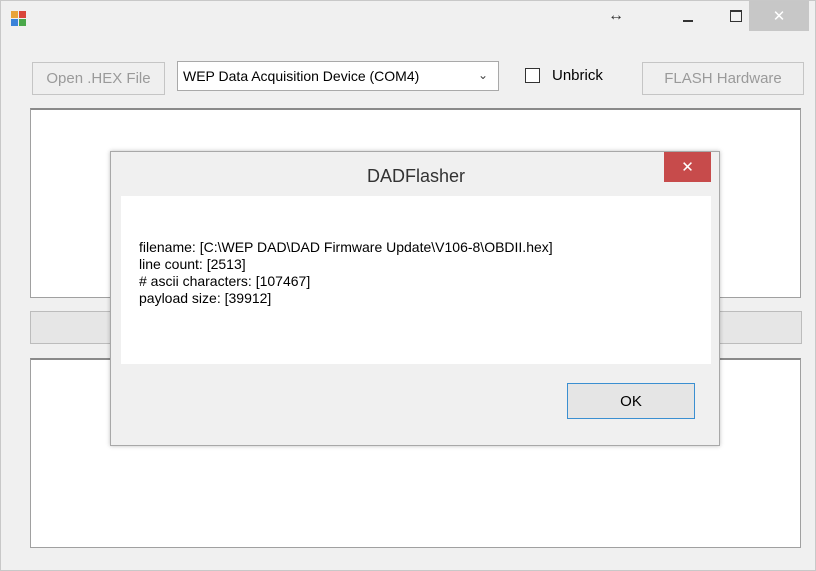 This screenshot has width=816, height=571. I want to click on maximize-button, so click(736, 16).